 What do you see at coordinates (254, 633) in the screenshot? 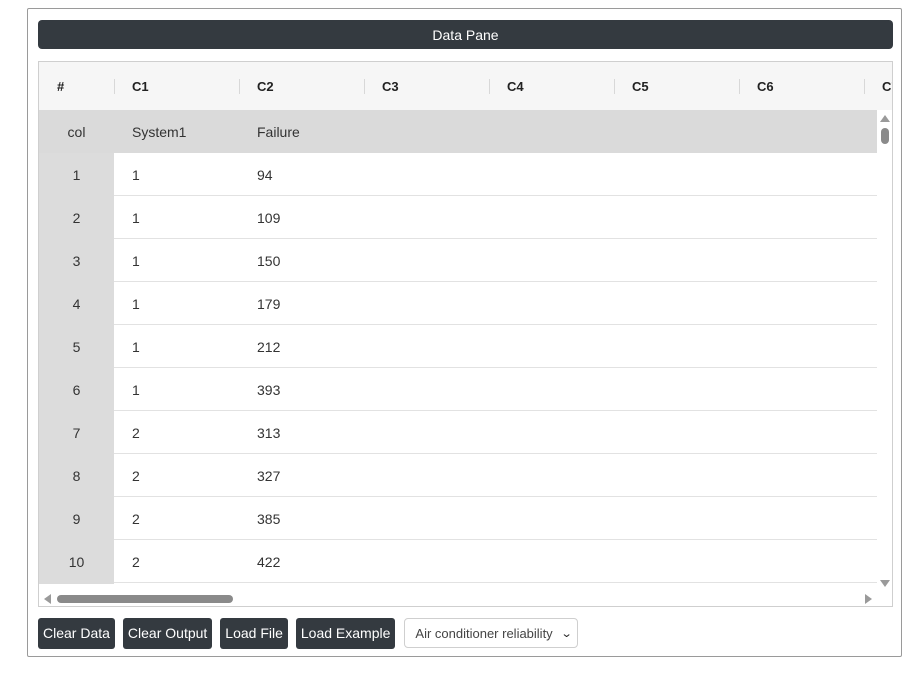
I see `load-file-button: Load File` at bounding box center [254, 633].